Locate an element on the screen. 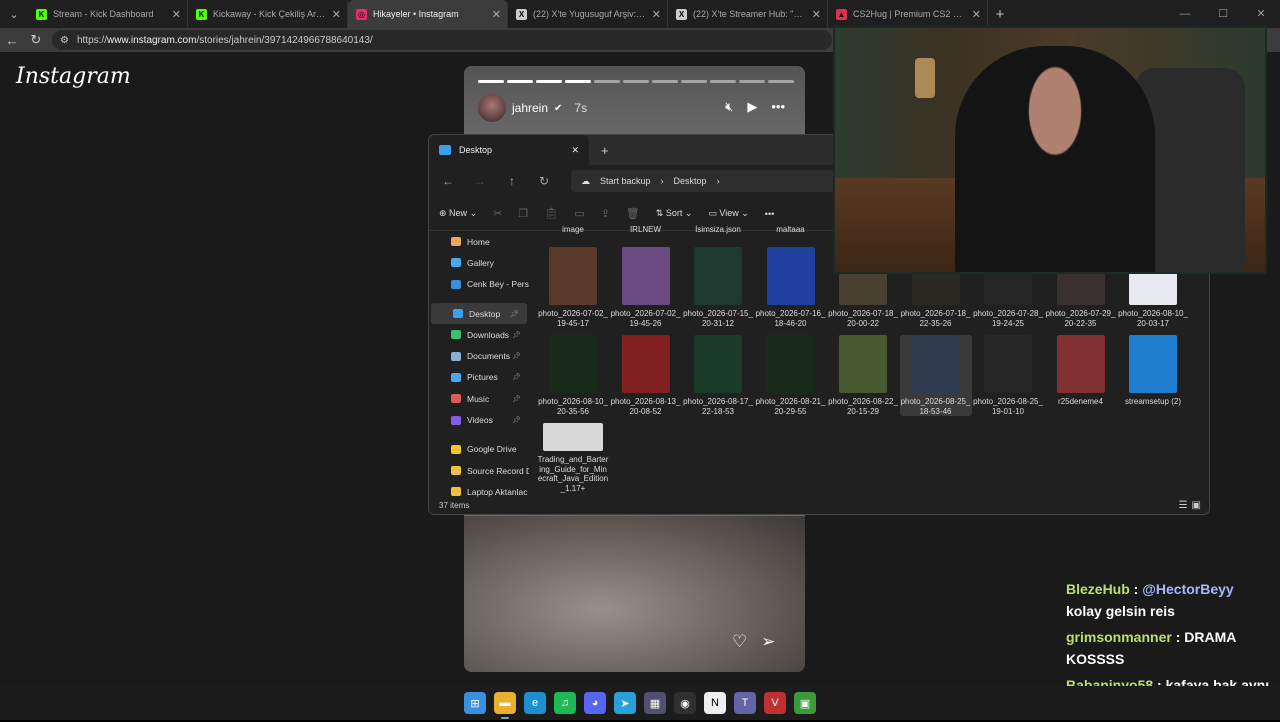 Image resolution: width=1280 pixels, height=722 pixels. browser-tab: ◎ Hikayeler • Instagram ✕ is located at coordinates (428, 14).